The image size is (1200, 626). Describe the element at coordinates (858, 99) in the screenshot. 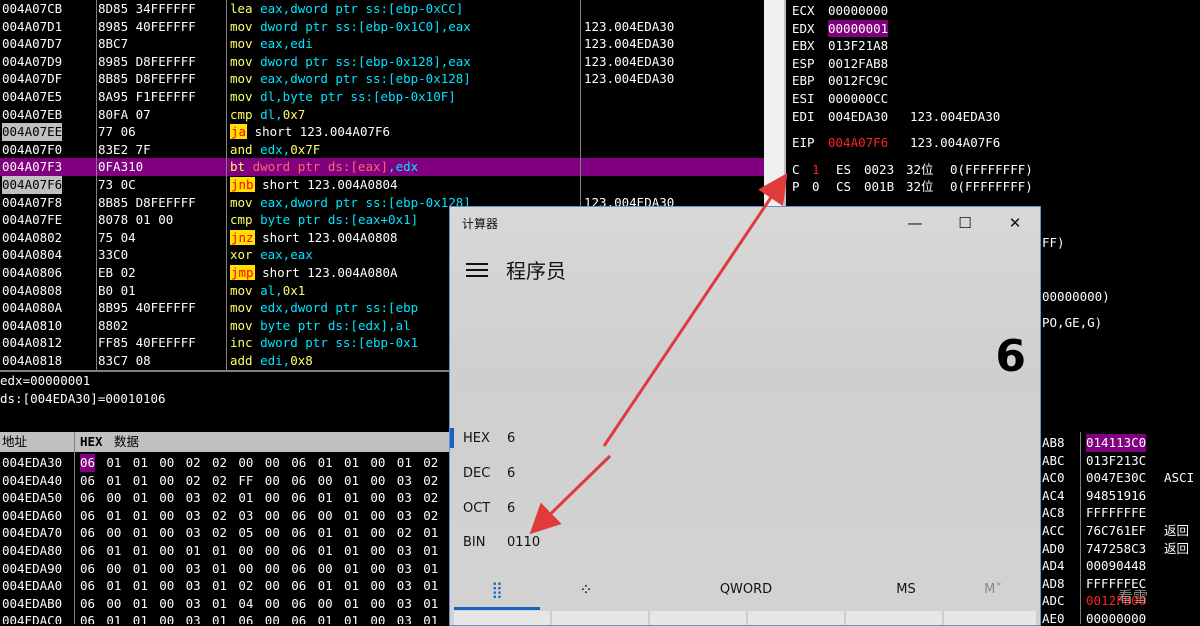

I see `register-value: 000000CC` at that location.